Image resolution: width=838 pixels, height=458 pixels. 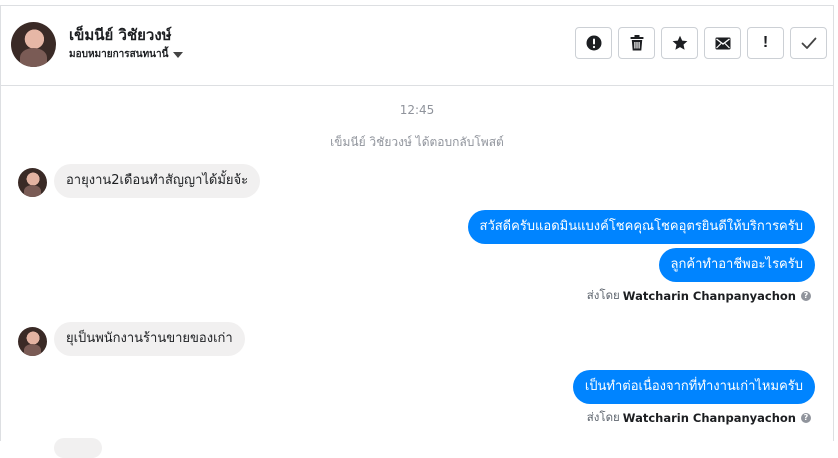 I want to click on mark-done-button, so click(x=808, y=43).